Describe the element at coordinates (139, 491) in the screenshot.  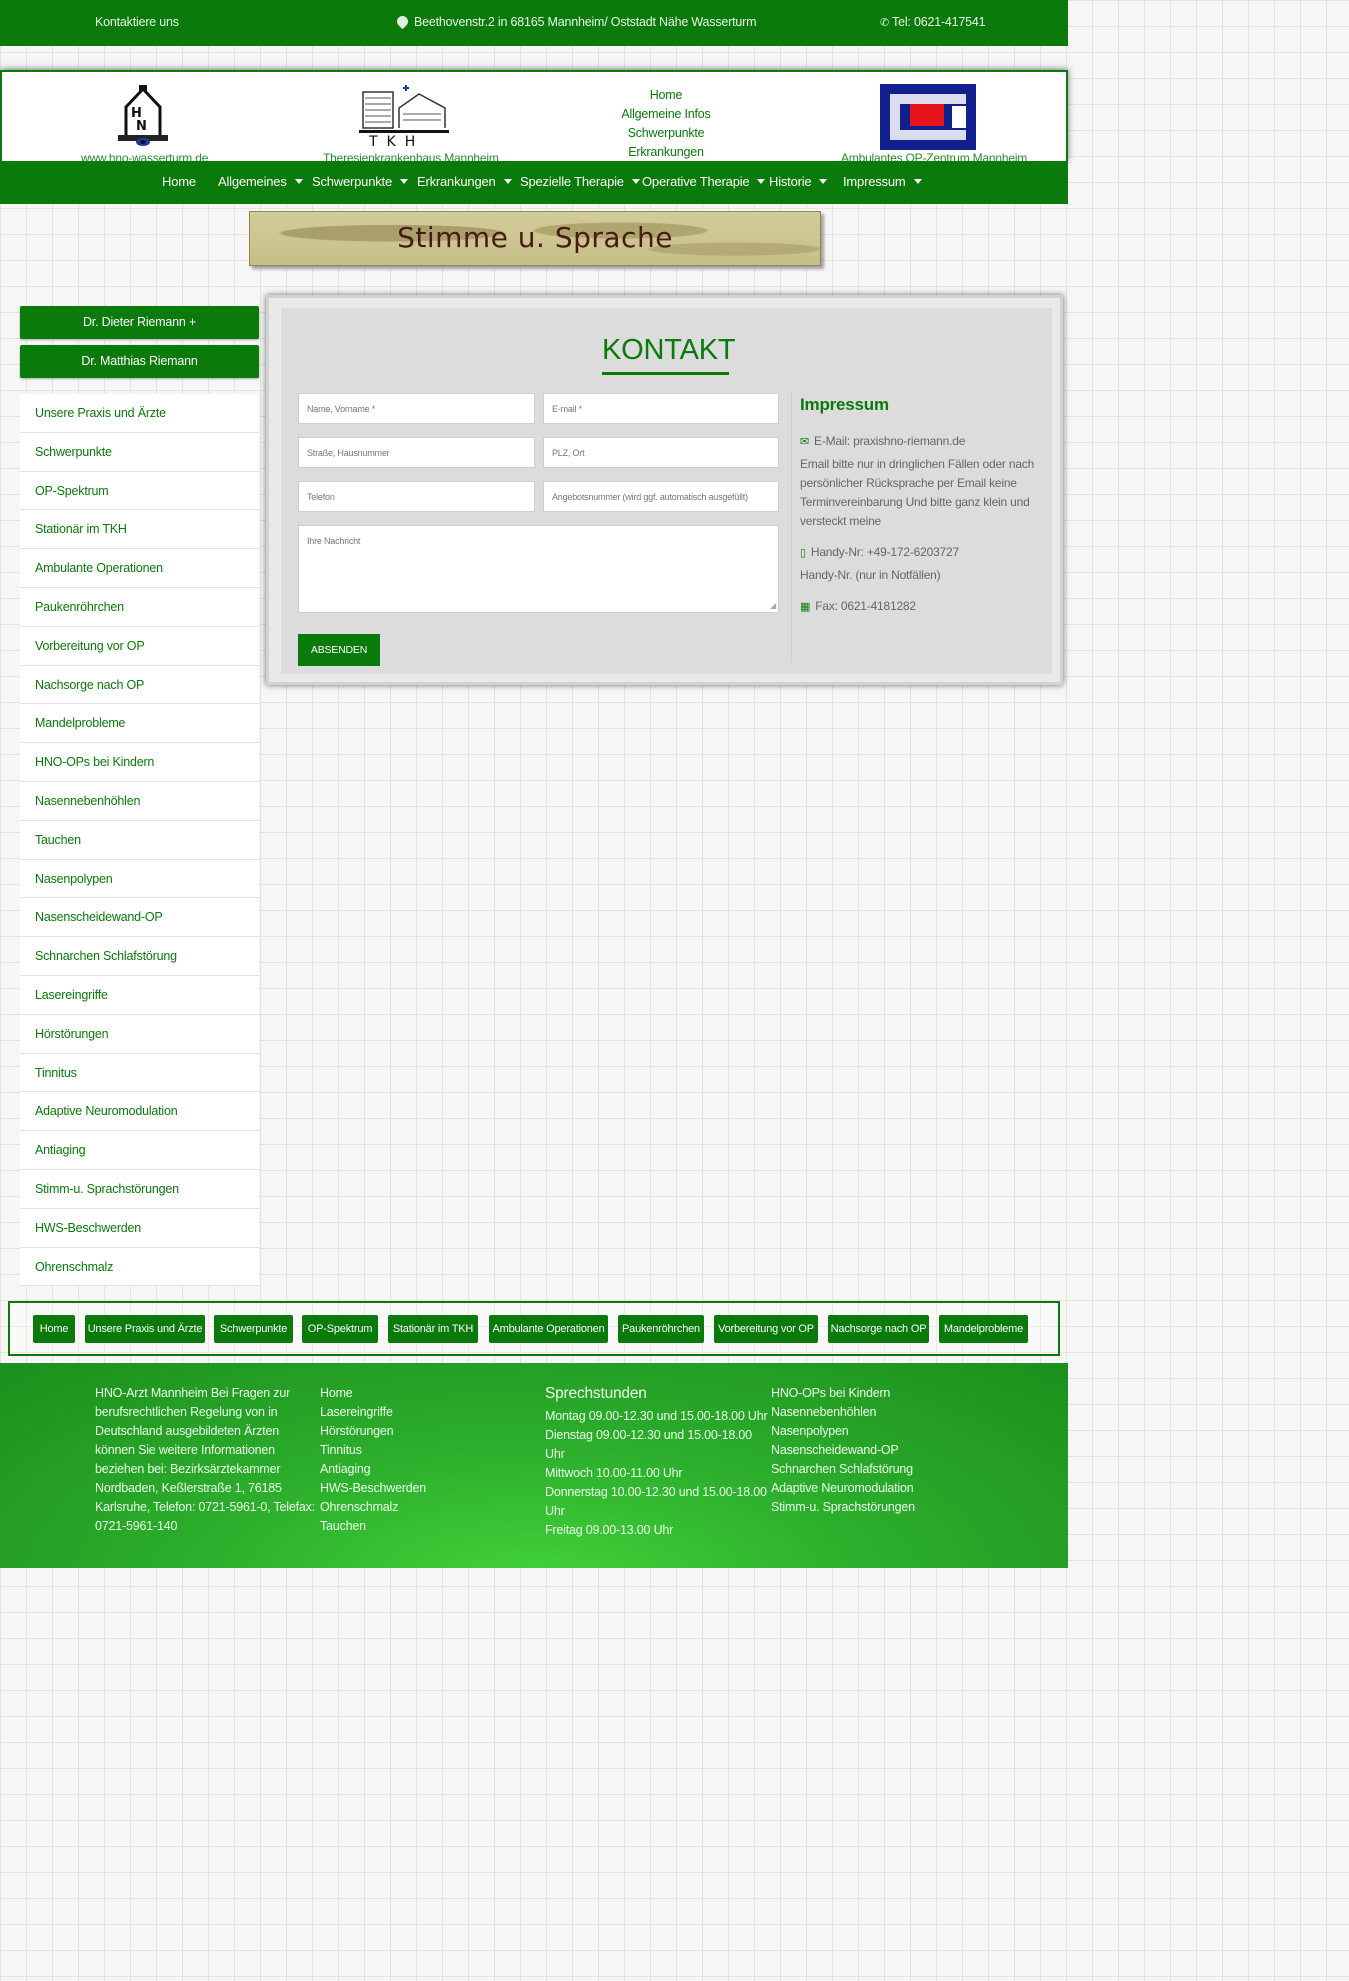
I see `sidebar-item: OP-Spektrum` at that location.